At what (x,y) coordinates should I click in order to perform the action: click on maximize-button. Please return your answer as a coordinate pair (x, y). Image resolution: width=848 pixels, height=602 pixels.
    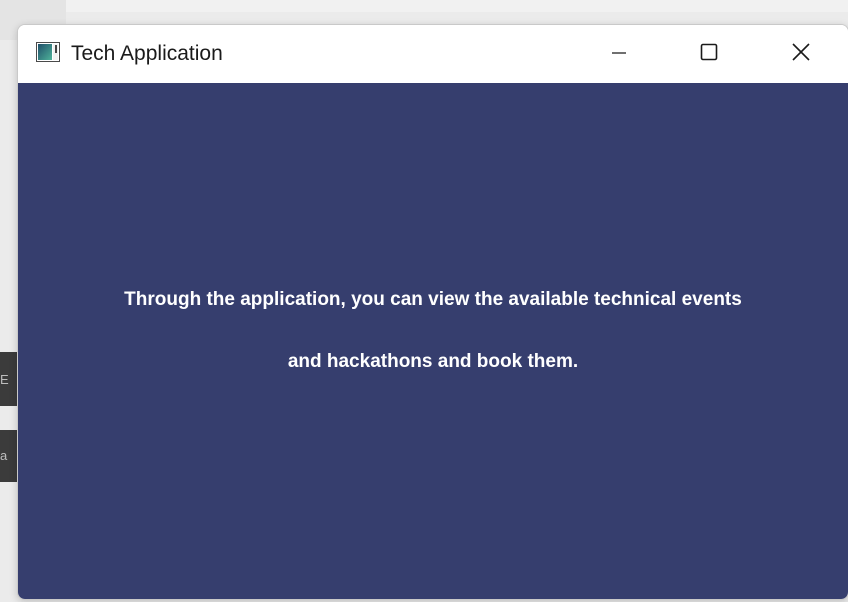
    Looking at the image, I should click on (709, 54).